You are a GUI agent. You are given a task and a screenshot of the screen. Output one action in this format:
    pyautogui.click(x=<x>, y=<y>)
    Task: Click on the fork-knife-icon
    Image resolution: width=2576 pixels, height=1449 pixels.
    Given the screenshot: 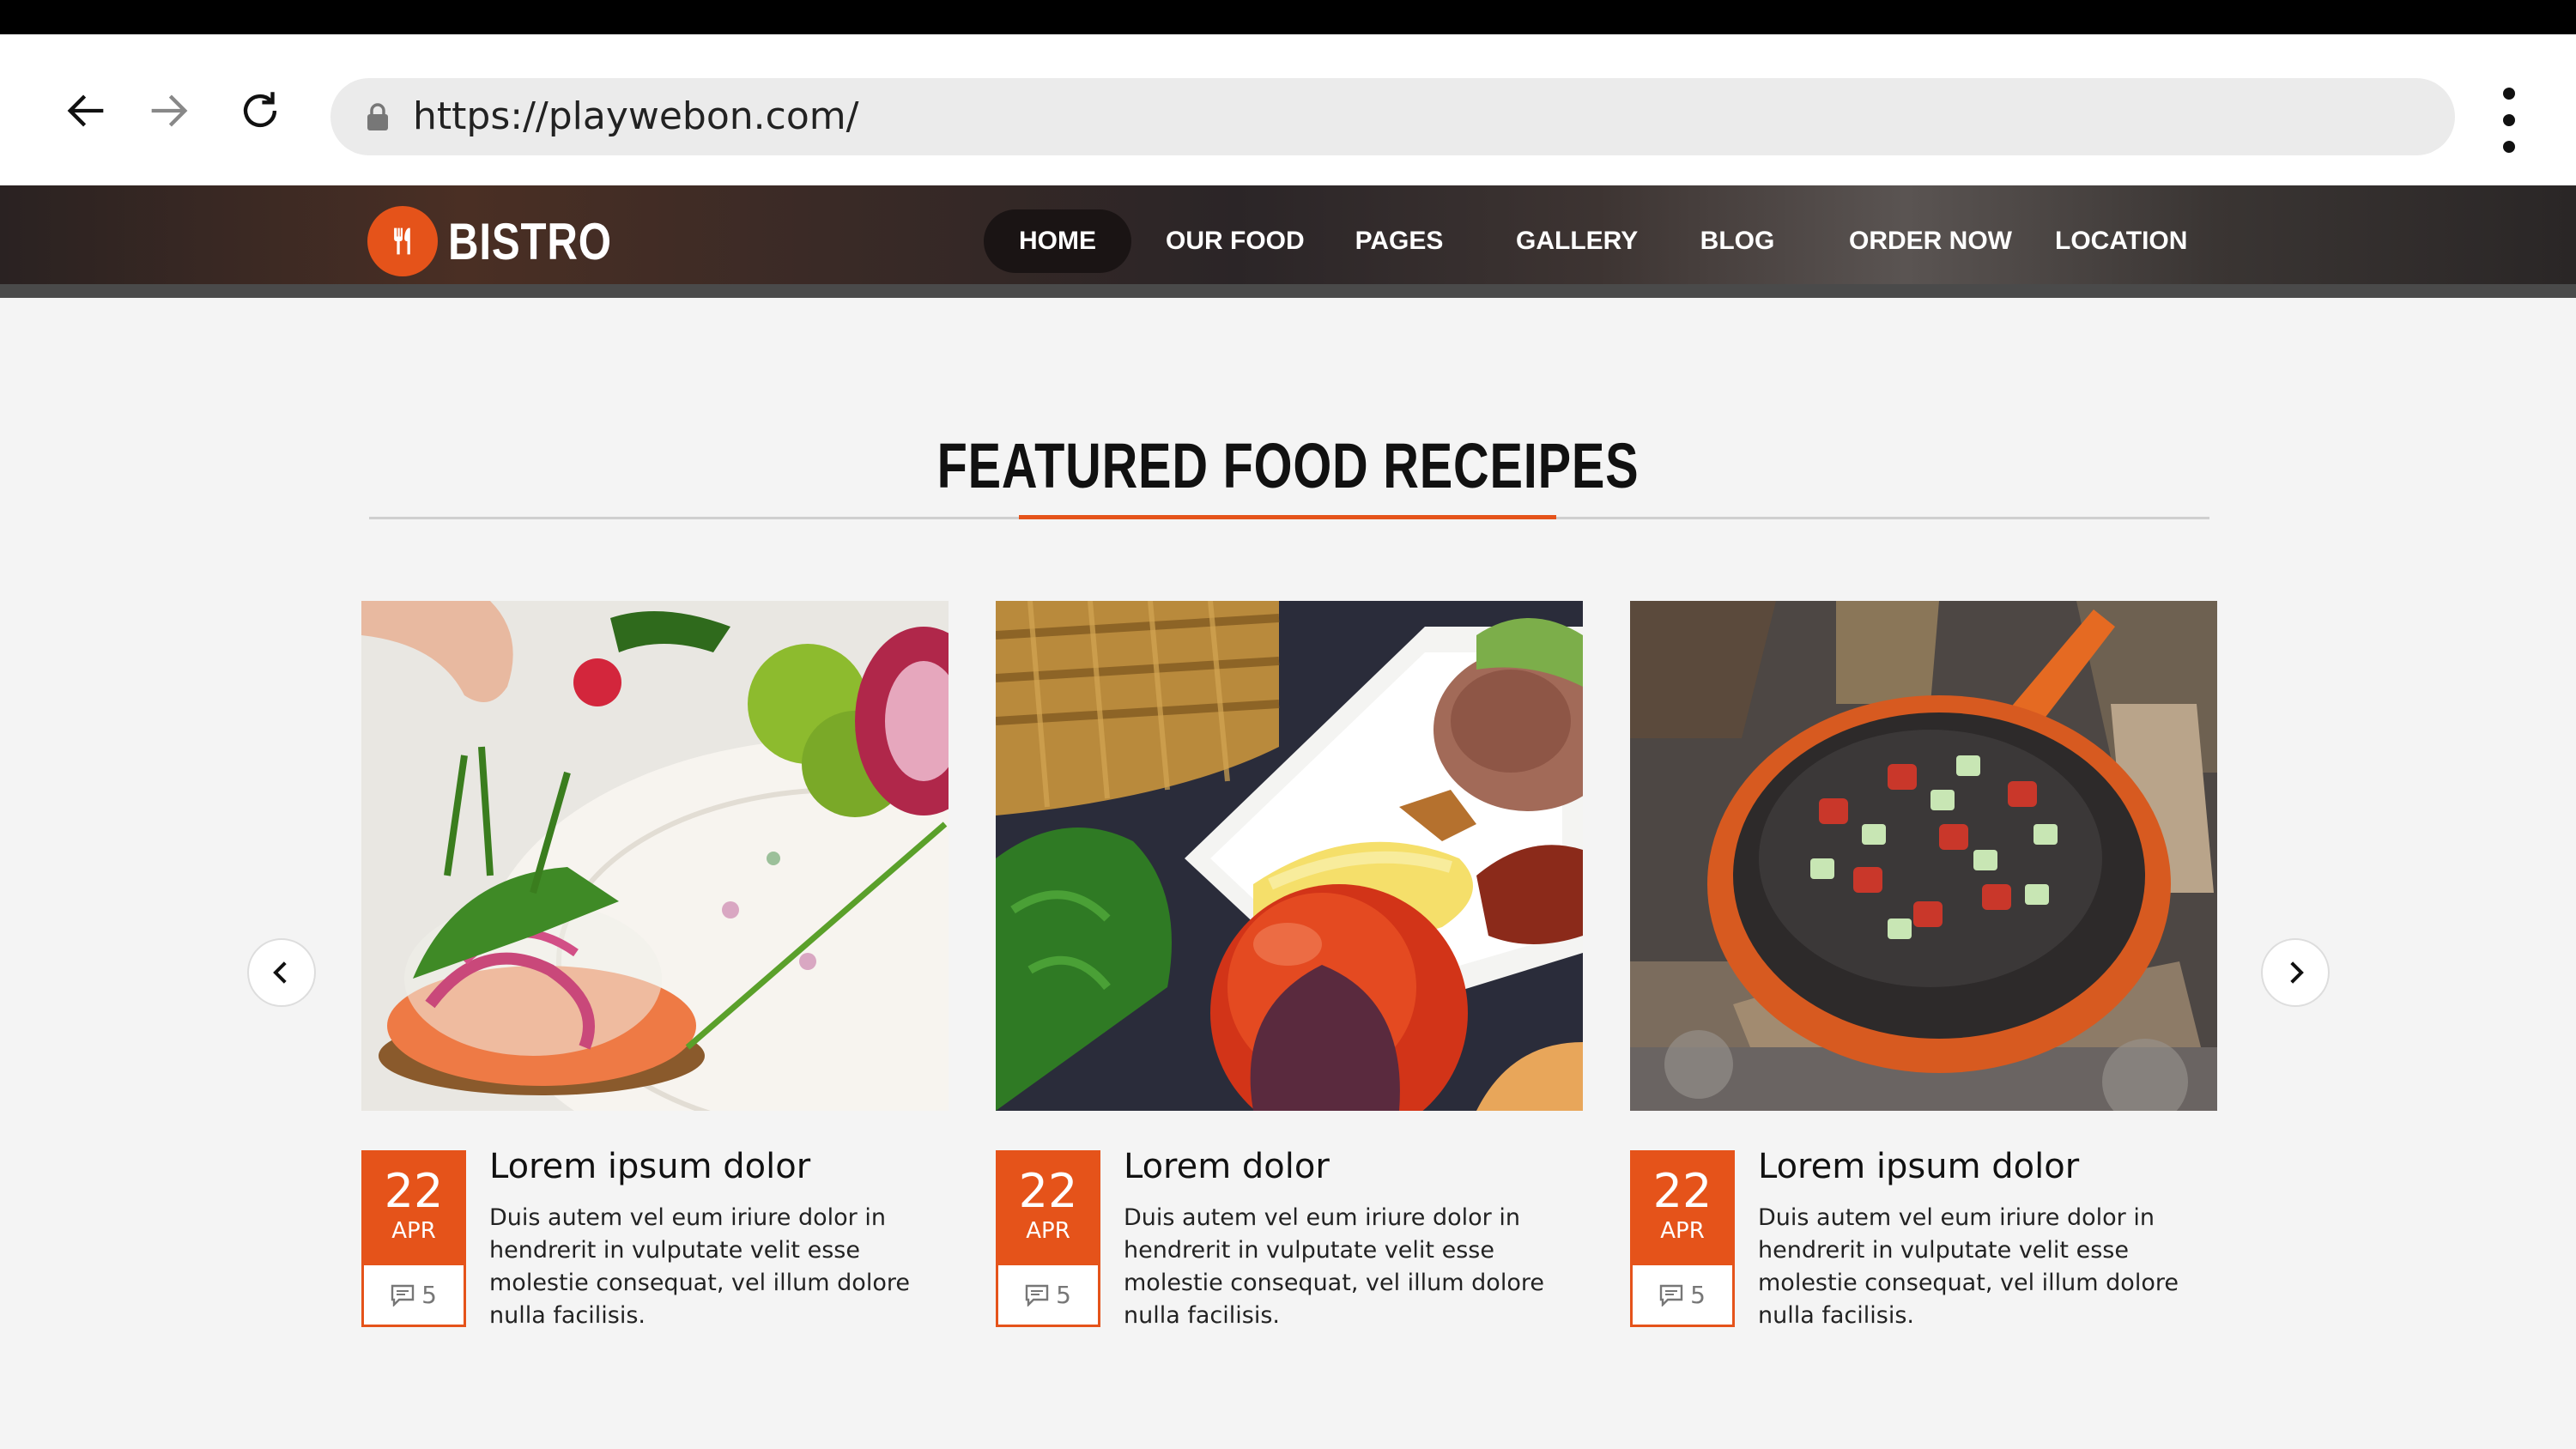 What is the action you would take?
    pyautogui.click(x=402, y=241)
    